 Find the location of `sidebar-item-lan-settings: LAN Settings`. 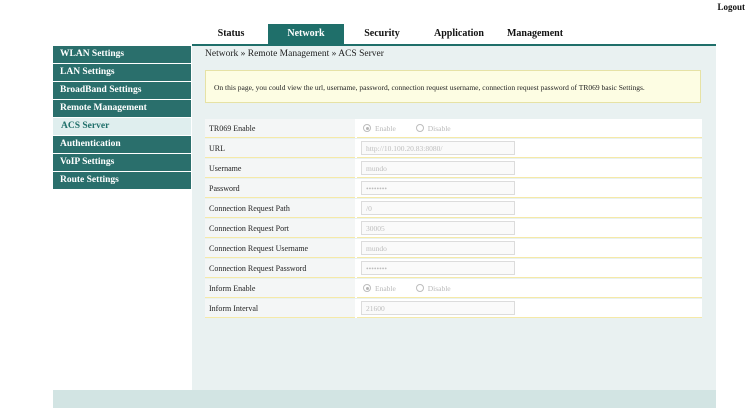

sidebar-item-lan-settings: LAN Settings is located at coordinates (122, 73).